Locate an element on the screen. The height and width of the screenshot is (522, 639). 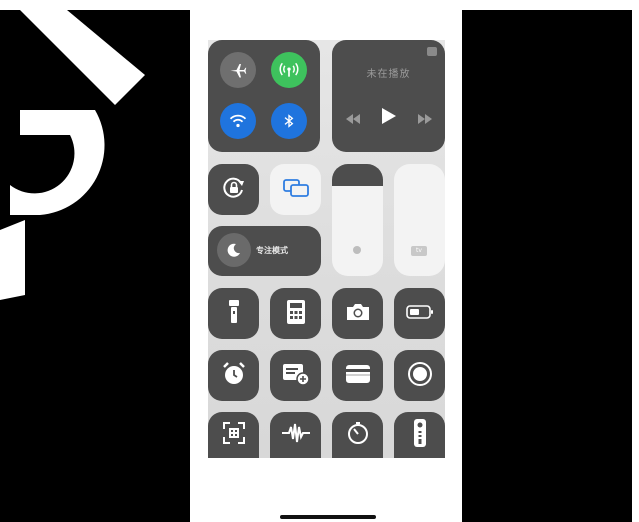
camera-button is located at coordinates (357, 313).